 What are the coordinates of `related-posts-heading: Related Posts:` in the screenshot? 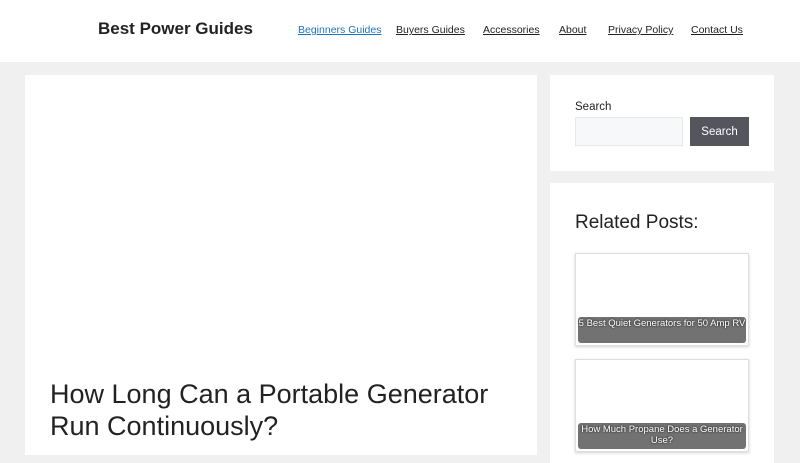 It's located at (637, 222).